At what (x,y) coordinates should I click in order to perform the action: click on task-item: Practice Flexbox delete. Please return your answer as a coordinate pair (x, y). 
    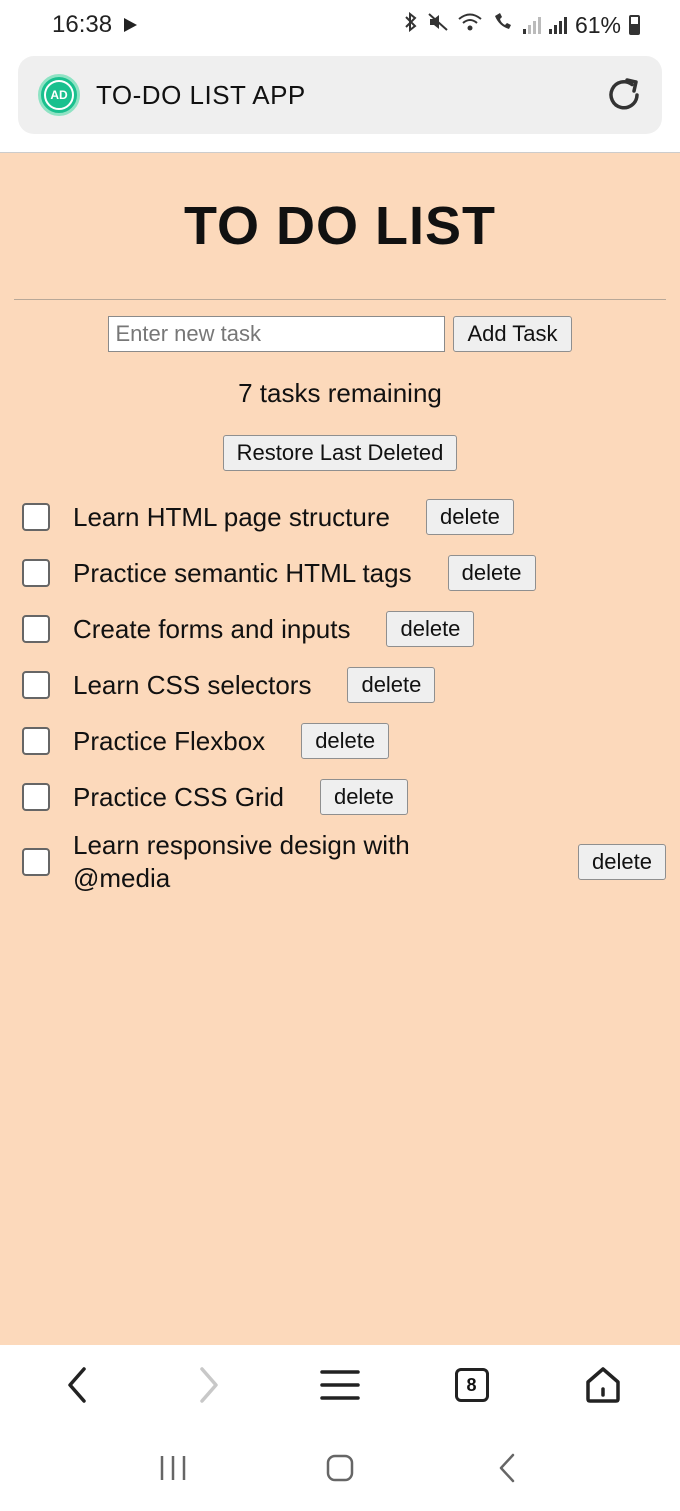
    Looking at the image, I should click on (344, 741).